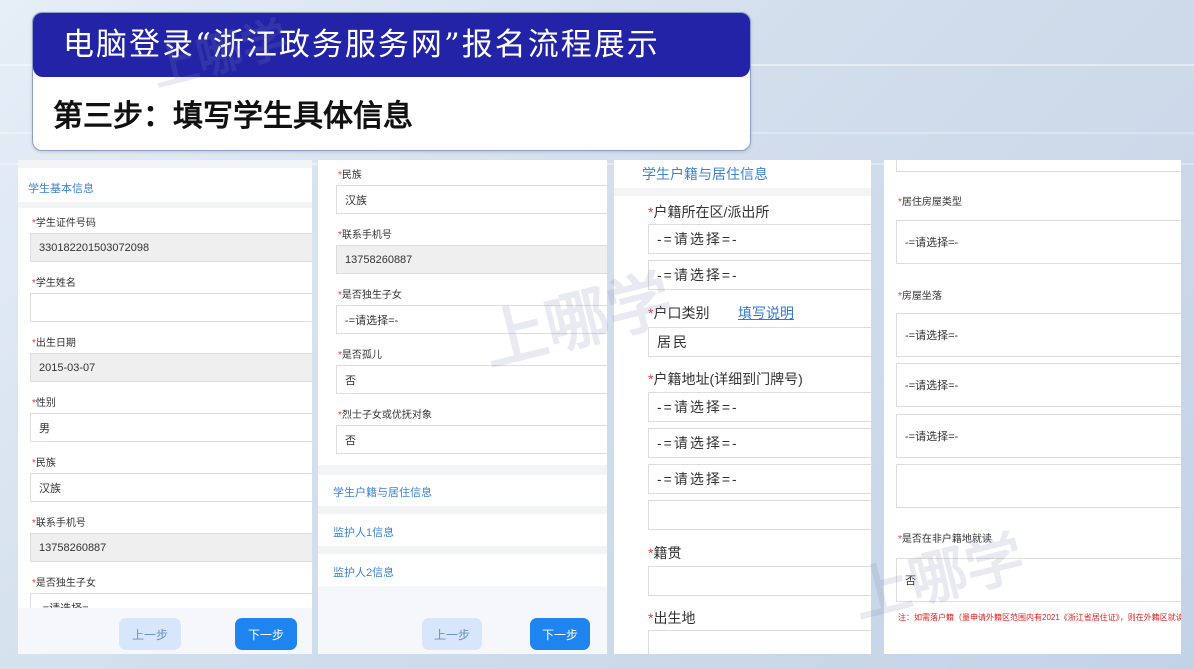 The height and width of the screenshot is (669, 1194). I want to click on field-label: *出生日期, so click(54, 343).